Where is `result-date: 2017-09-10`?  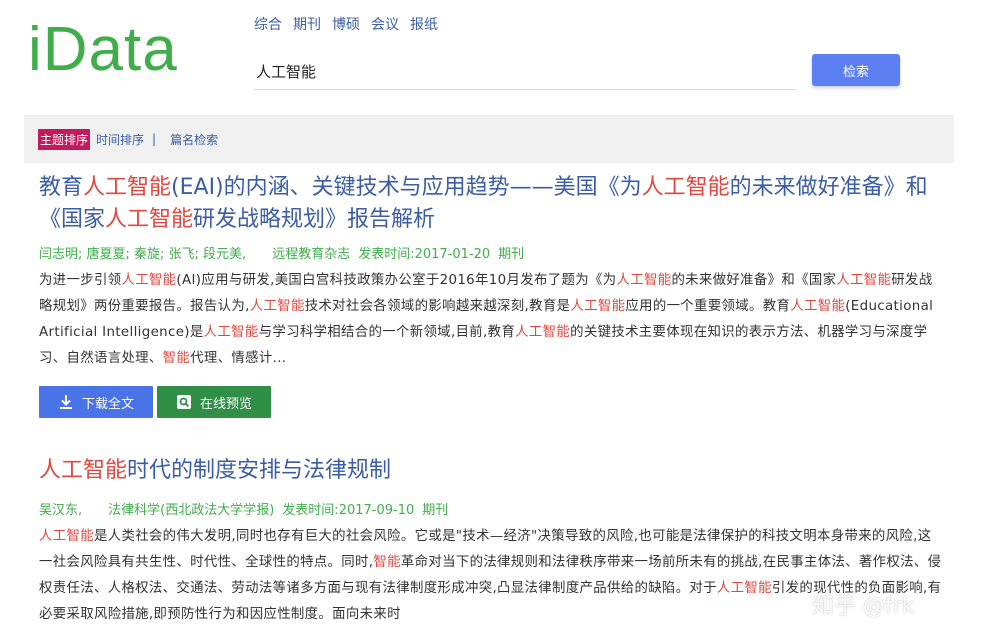
result-date: 2017-09-10 is located at coordinates (376, 510).